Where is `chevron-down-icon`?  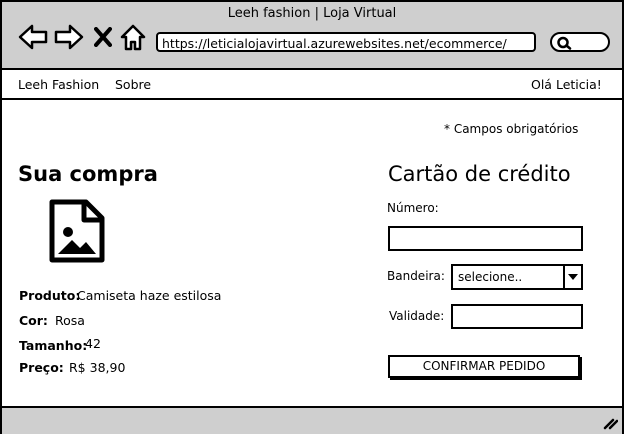 chevron-down-icon is located at coordinates (573, 277).